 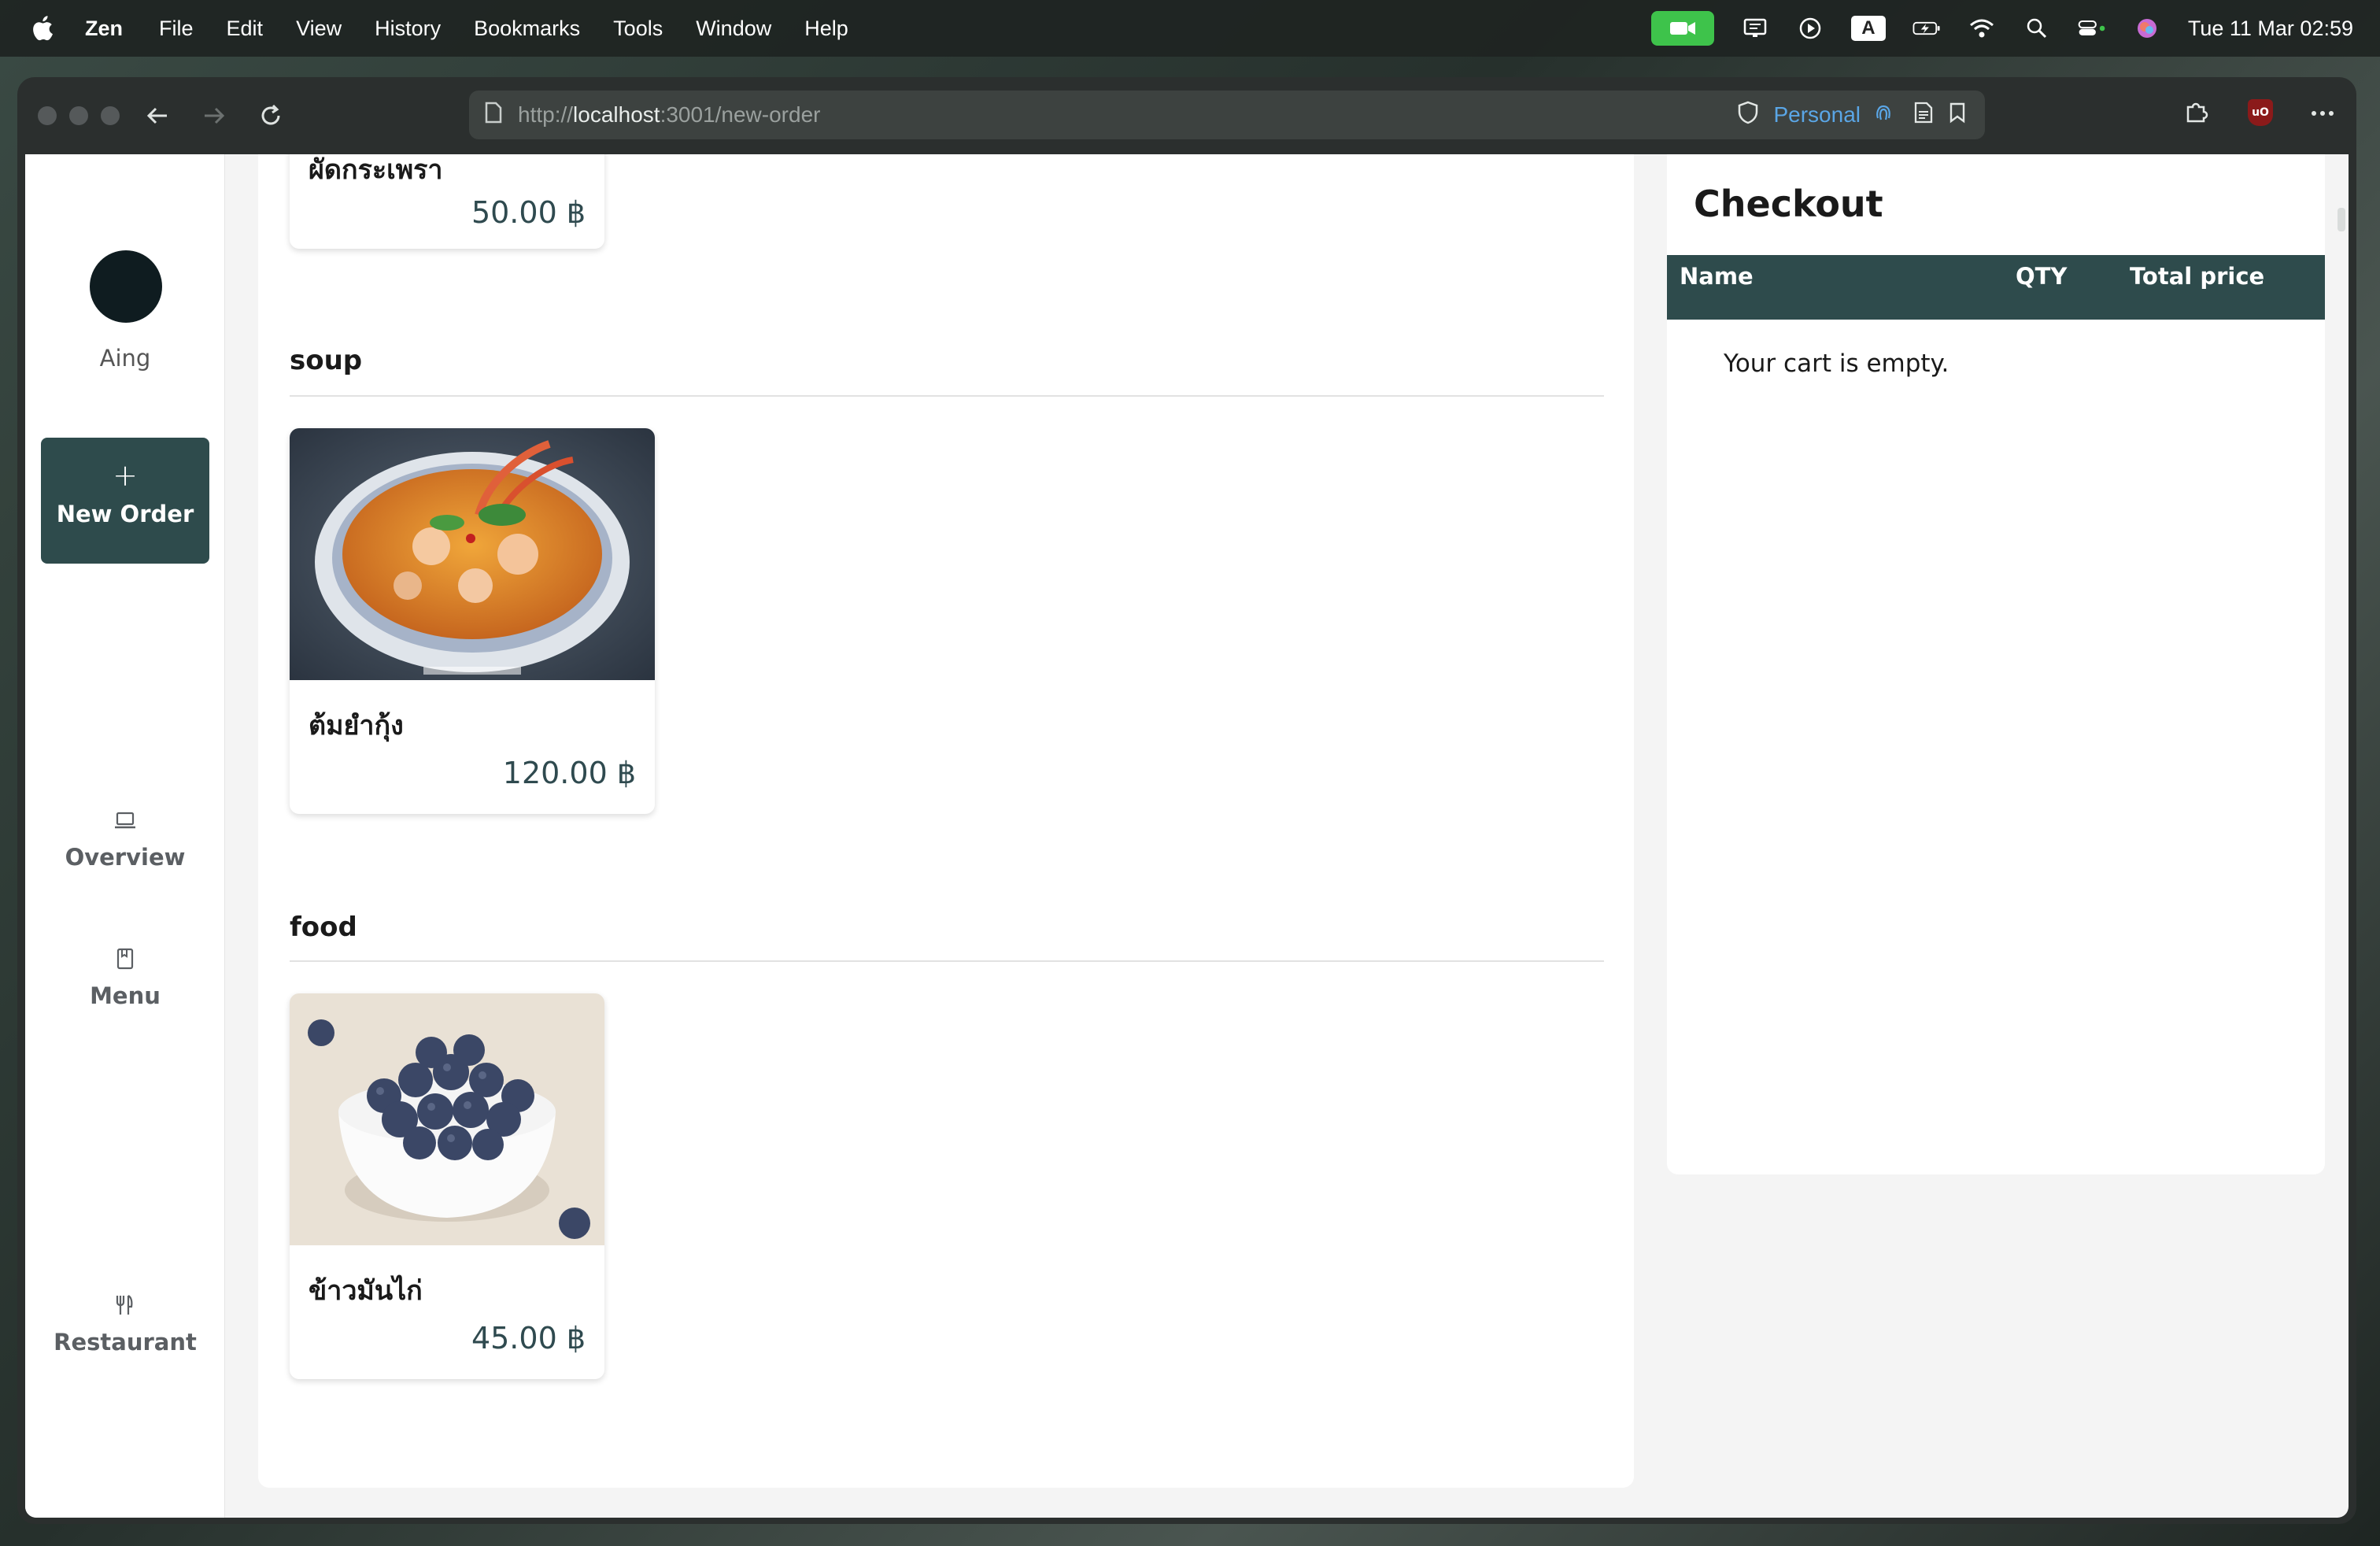 I want to click on menu-item-price: 120.00 ฿, so click(x=569, y=773).